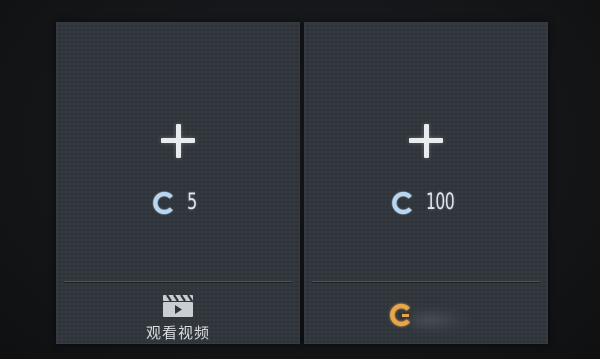 The width and height of the screenshot is (600, 359). Describe the element at coordinates (177, 333) in the screenshot. I see `watch-video-label: 观看视频` at that location.